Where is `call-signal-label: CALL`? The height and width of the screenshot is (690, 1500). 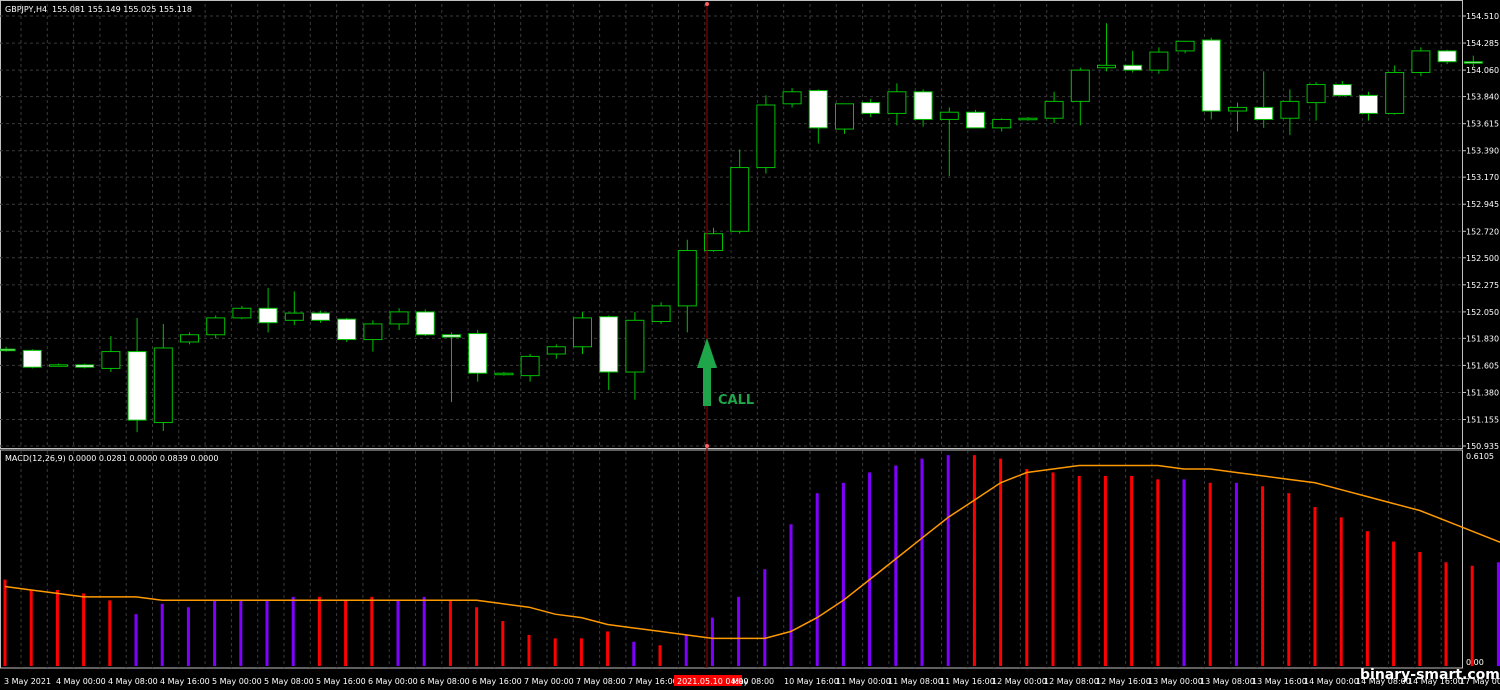 call-signal-label: CALL is located at coordinates (736, 400).